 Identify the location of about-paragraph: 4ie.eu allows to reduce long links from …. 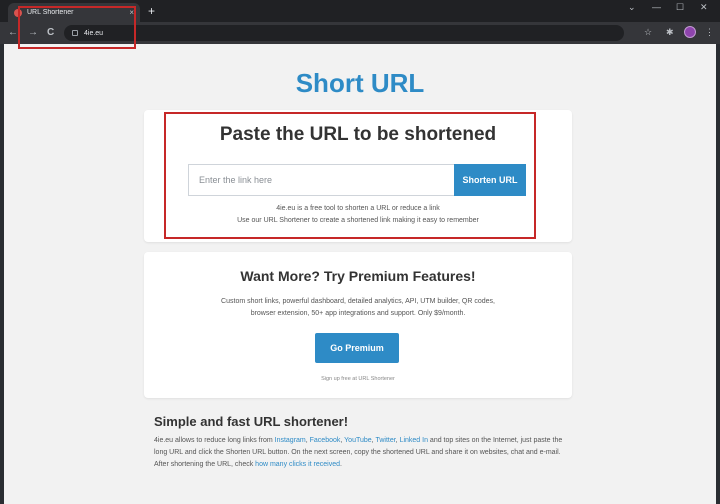
(359, 453).